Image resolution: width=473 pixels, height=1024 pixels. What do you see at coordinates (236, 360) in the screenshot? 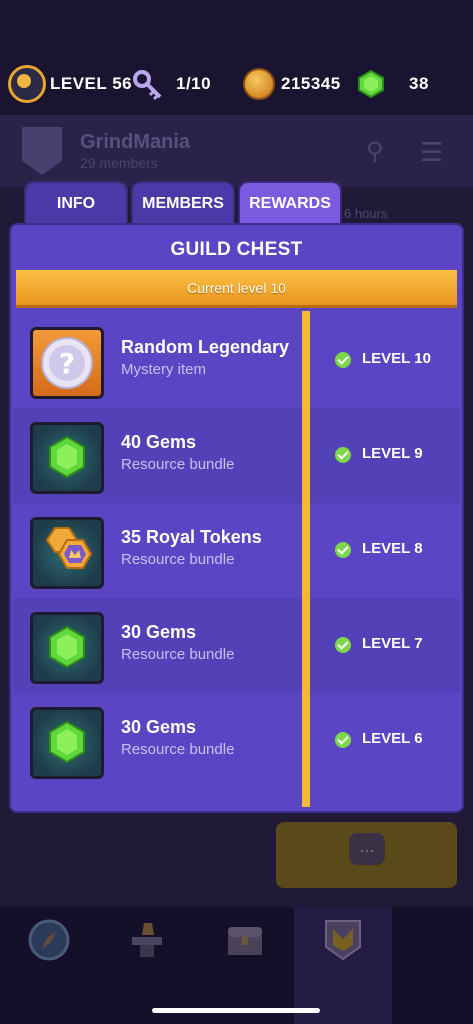
I see `reward-row: ? Random Legendary Mystery item LEVEL 10` at bounding box center [236, 360].